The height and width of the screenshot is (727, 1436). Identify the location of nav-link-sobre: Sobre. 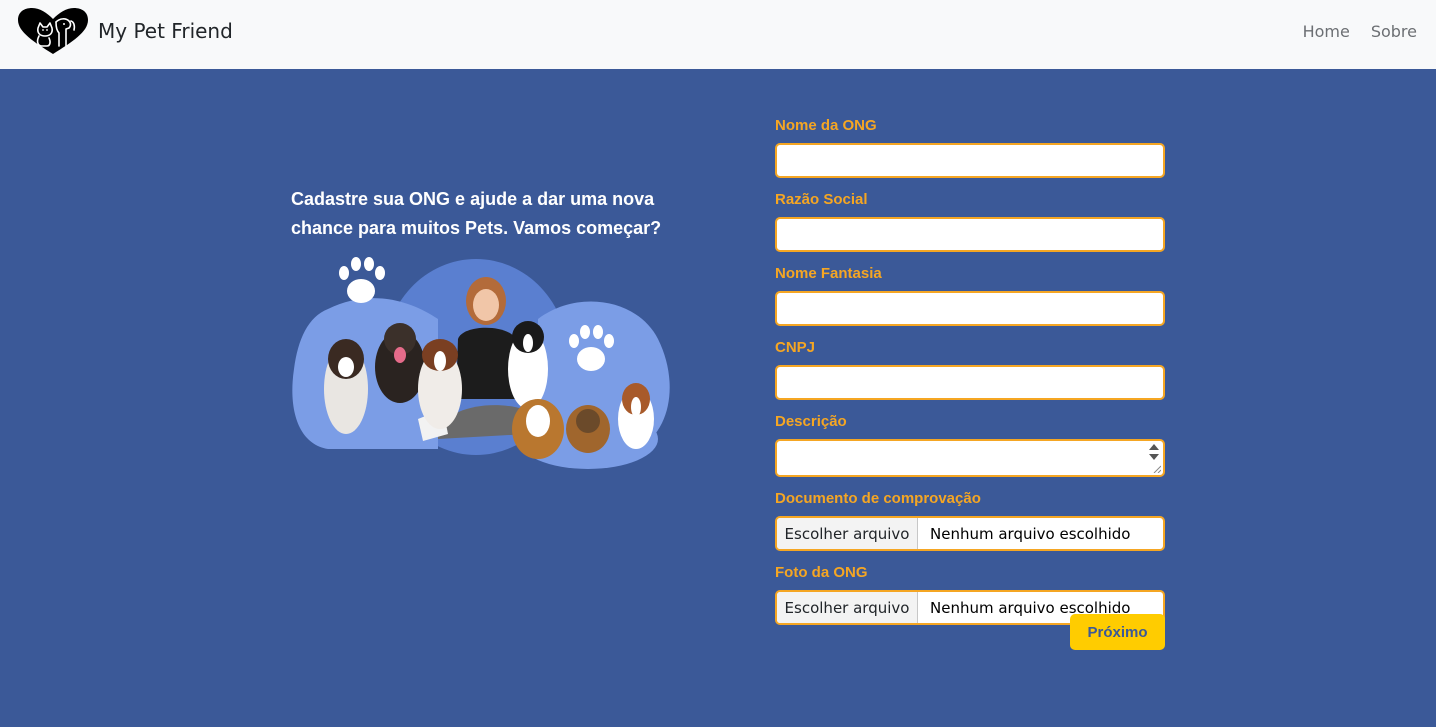
(1394, 31).